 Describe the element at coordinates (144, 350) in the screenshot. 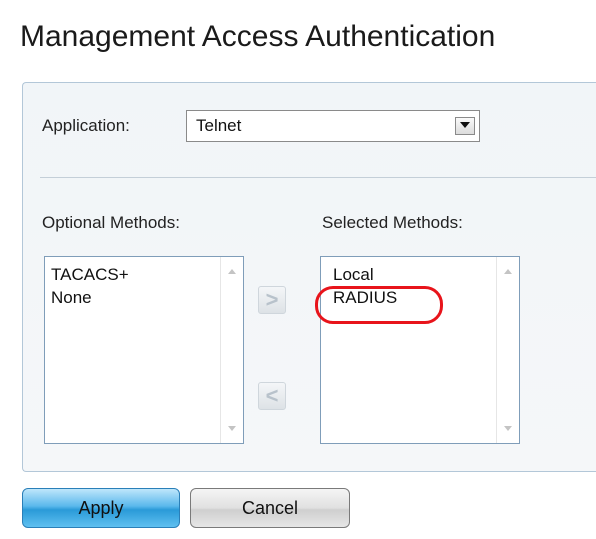

I see `optional-methods-list: TACACS+ None` at that location.